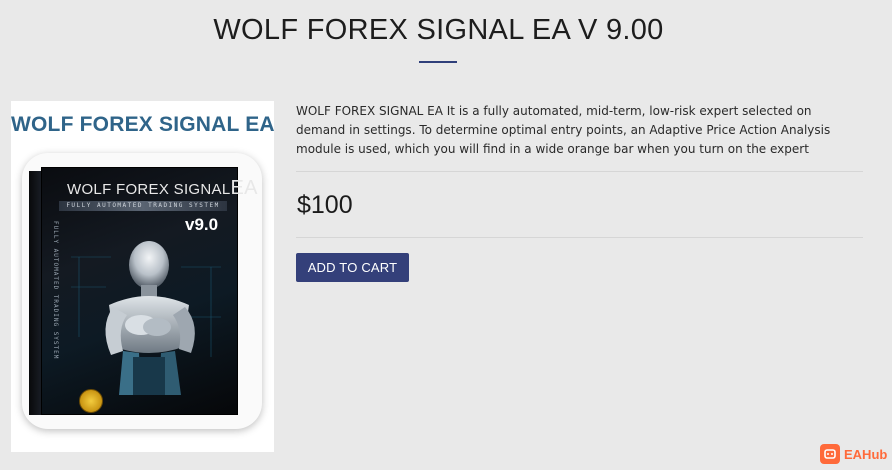  What do you see at coordinates (325, 205) in the screenshot?
I see `product-price: $100` at bounding box center [325, 205].